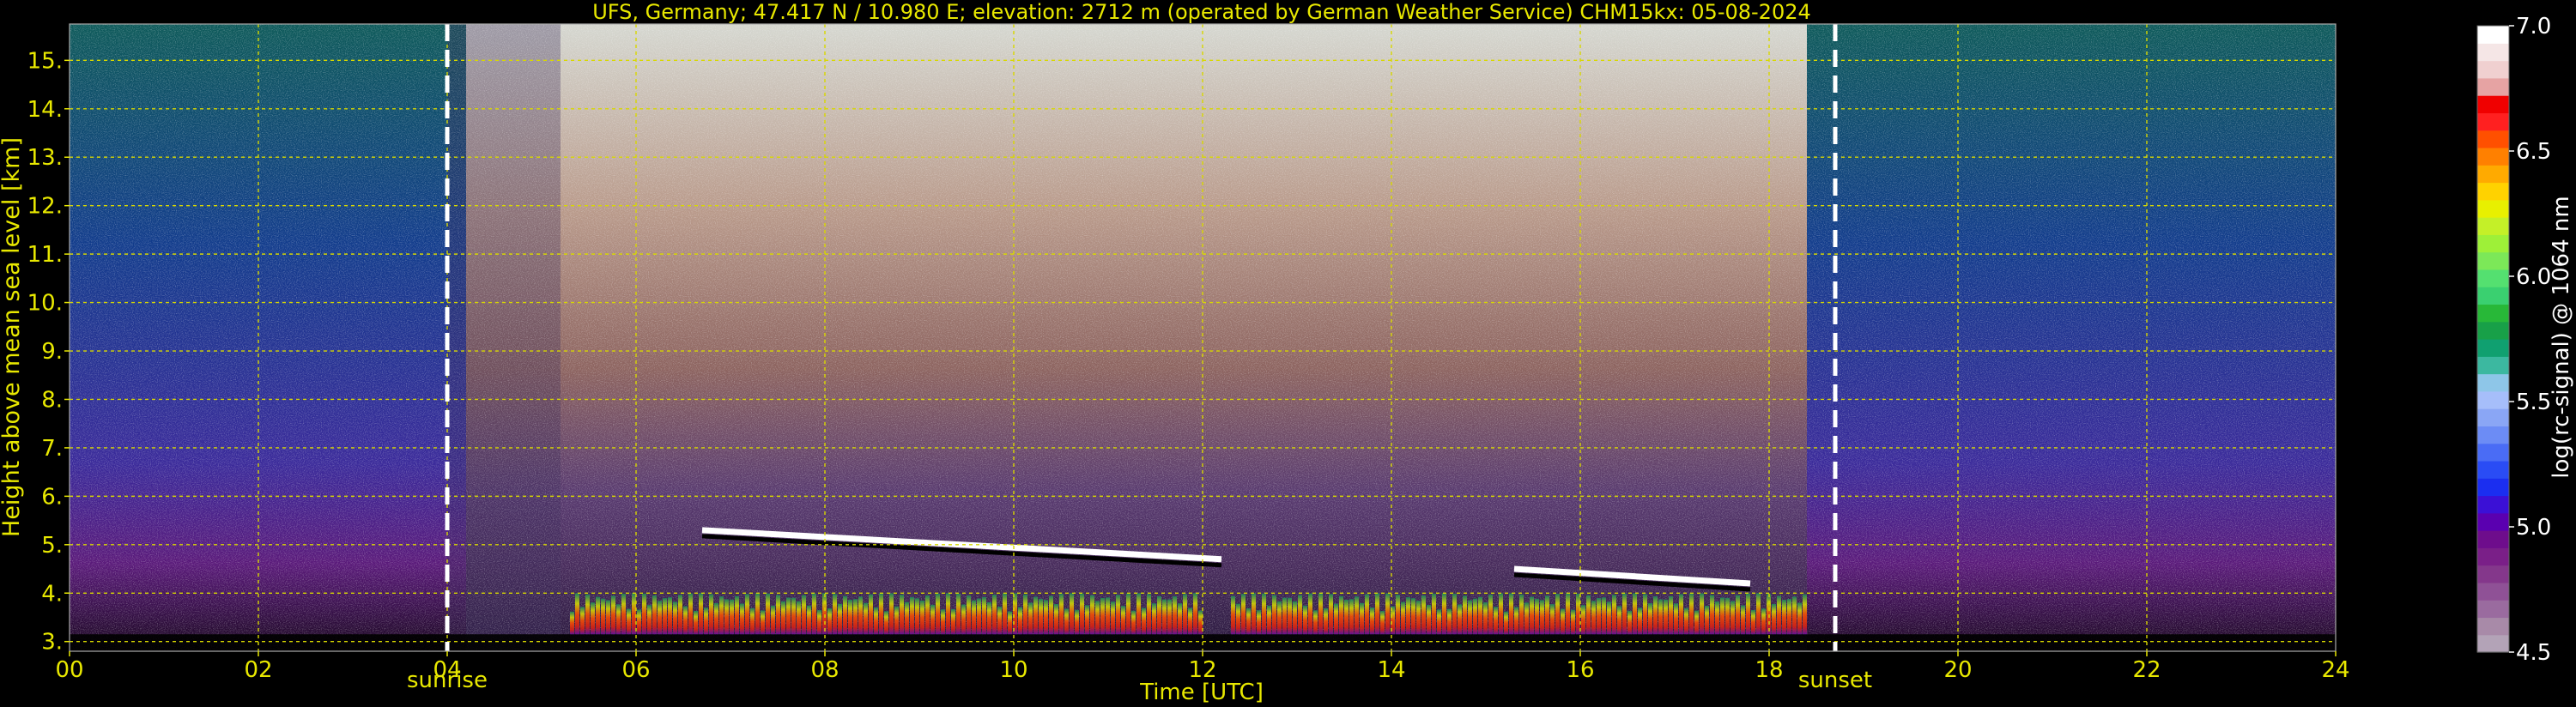 The width and height of the screenshot is (2576, 707). I want to click on x-tick-label: 08, so click(824, 670).